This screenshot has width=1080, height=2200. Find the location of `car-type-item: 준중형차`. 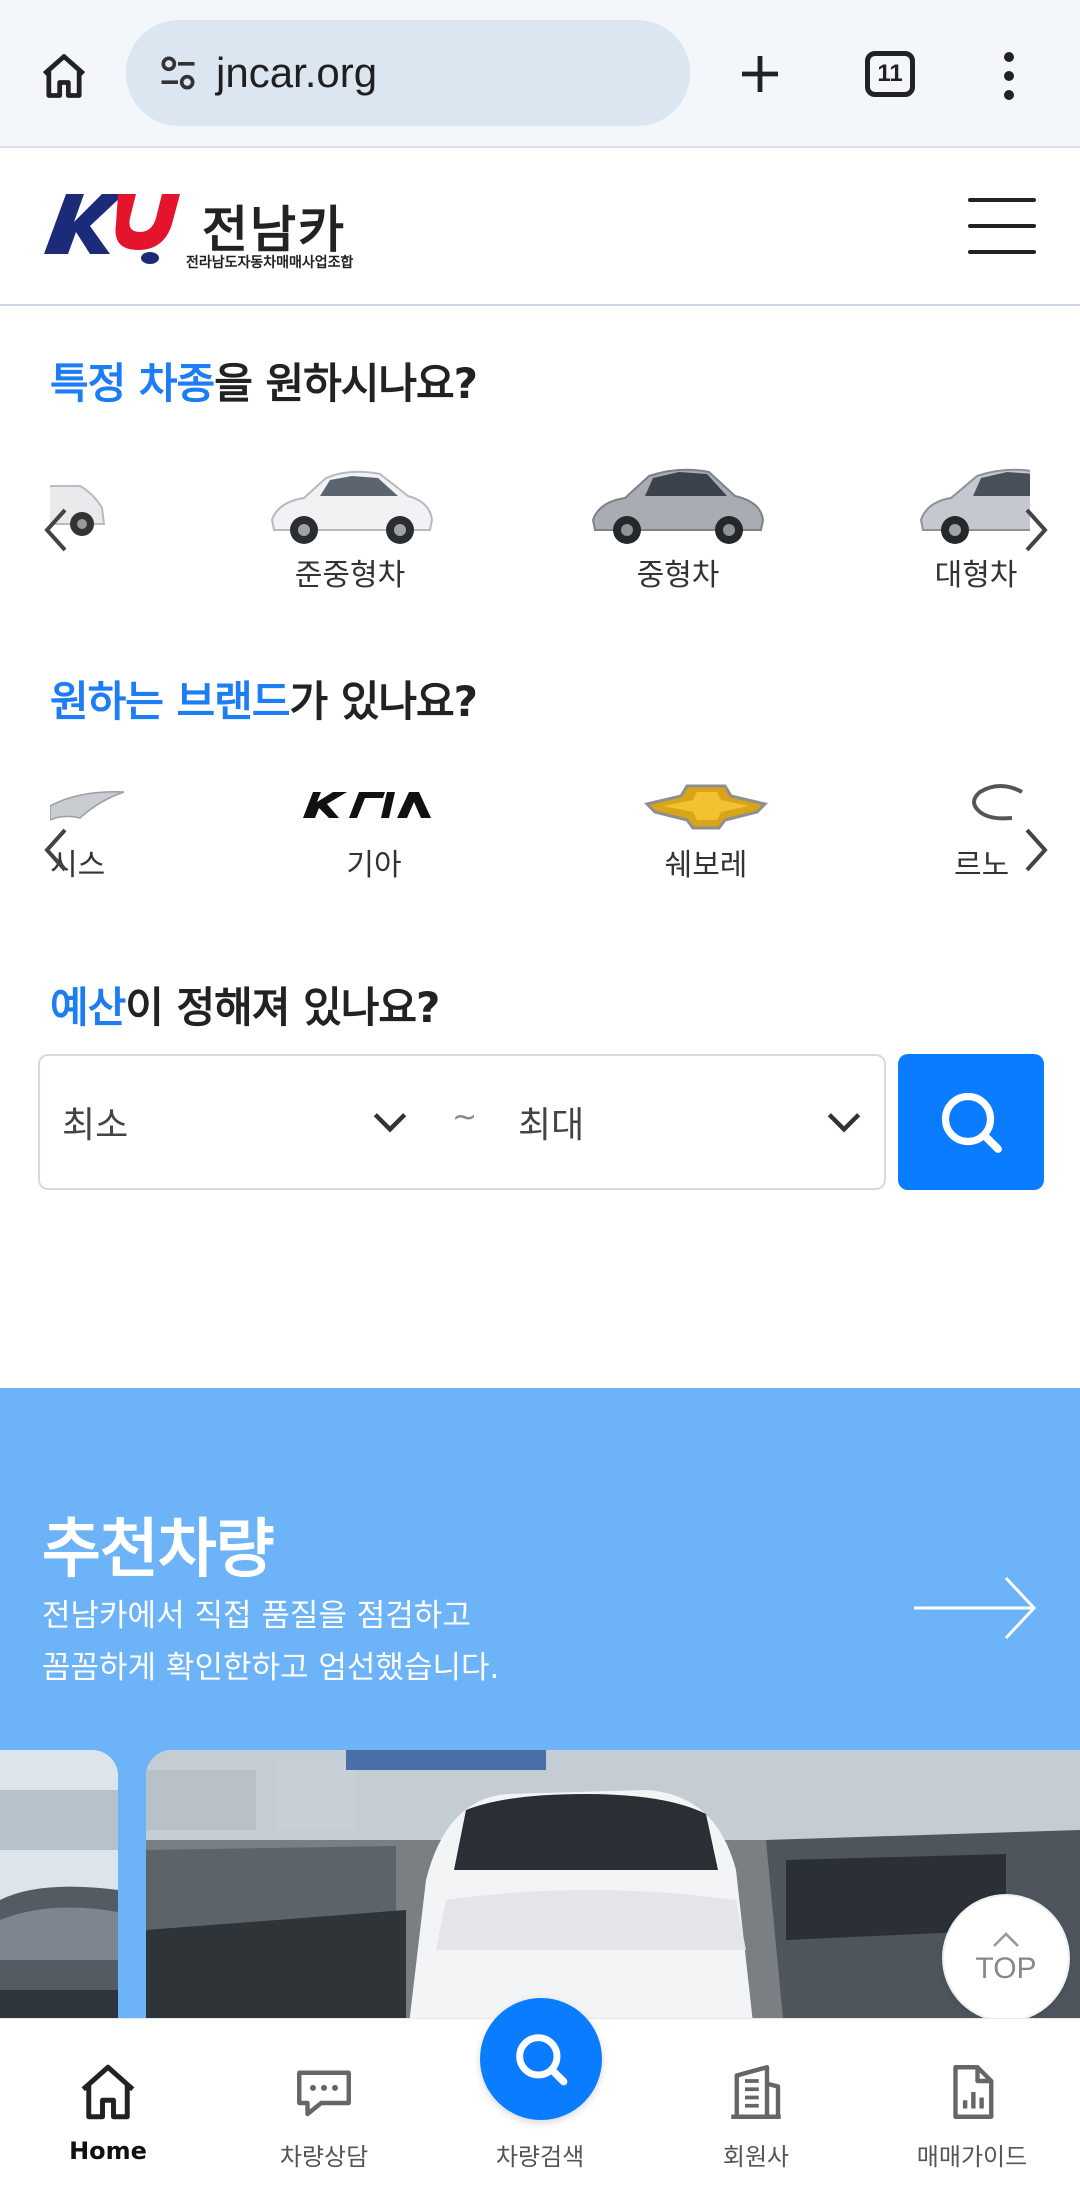

car-type-item: 준중형차 is located at coordinates (350, 522).